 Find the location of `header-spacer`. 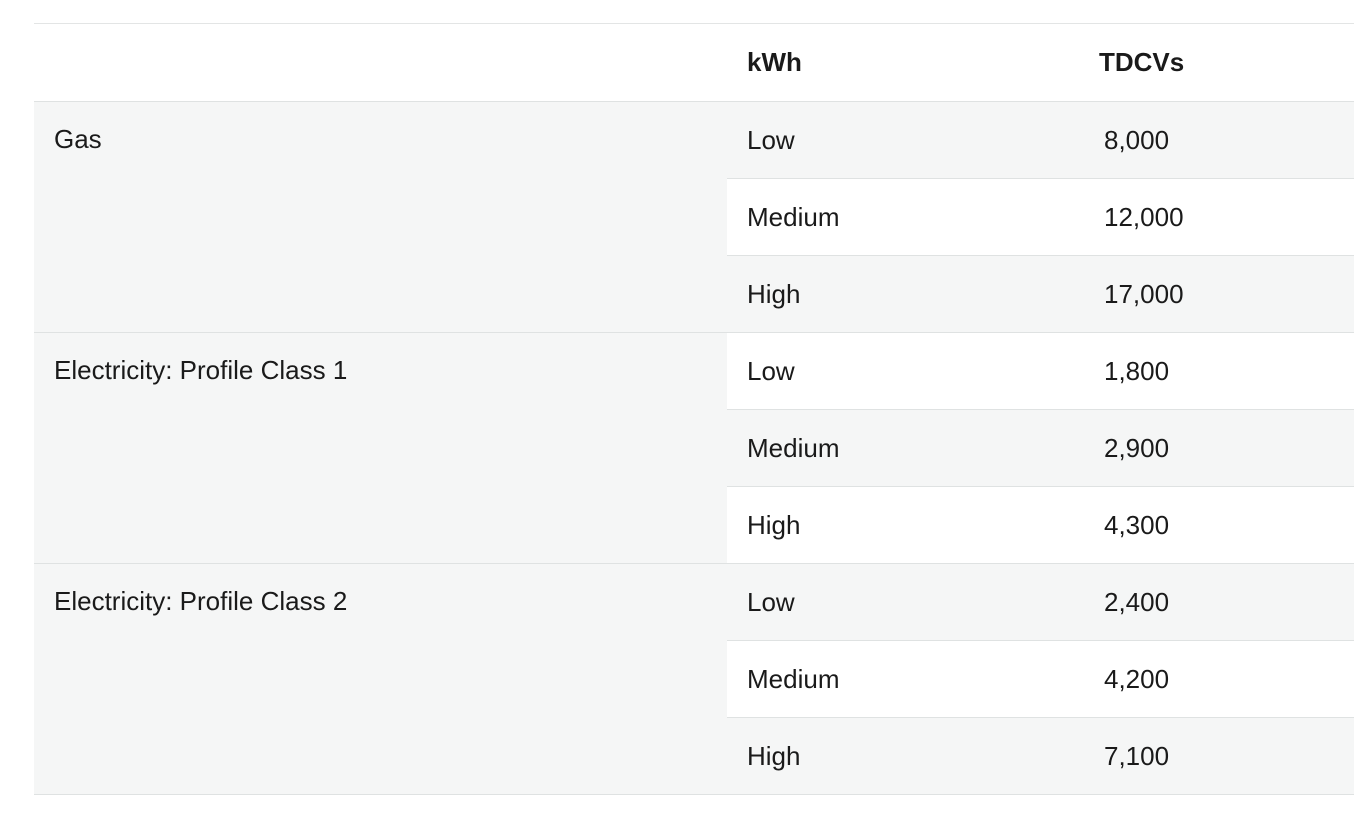

header-spacer is located at coordinates (1306, 62).